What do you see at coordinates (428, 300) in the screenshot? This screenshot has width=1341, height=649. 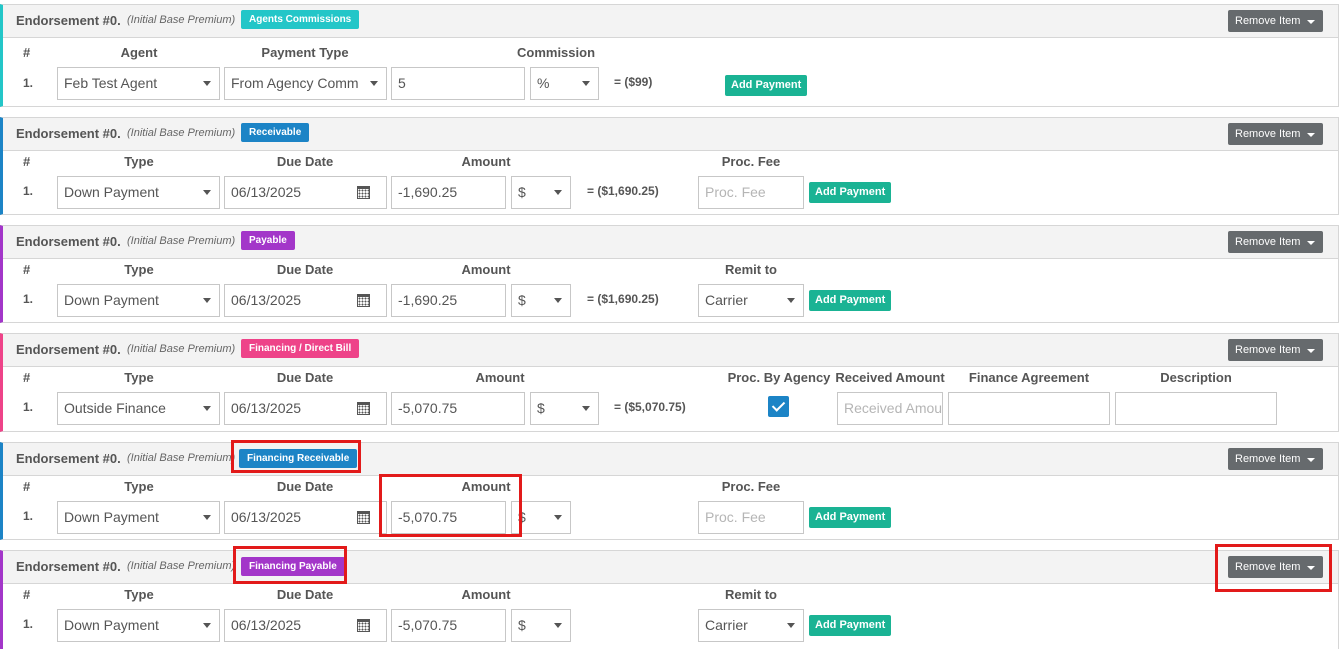 I see `amount-value: -1,690.25` at bounding box center [428, 300].